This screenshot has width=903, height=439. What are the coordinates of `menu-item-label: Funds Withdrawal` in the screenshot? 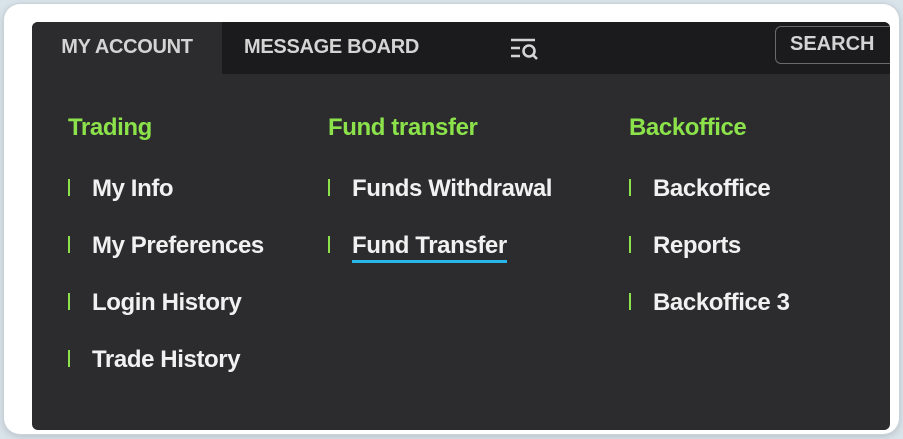 It's located at (452, 188).